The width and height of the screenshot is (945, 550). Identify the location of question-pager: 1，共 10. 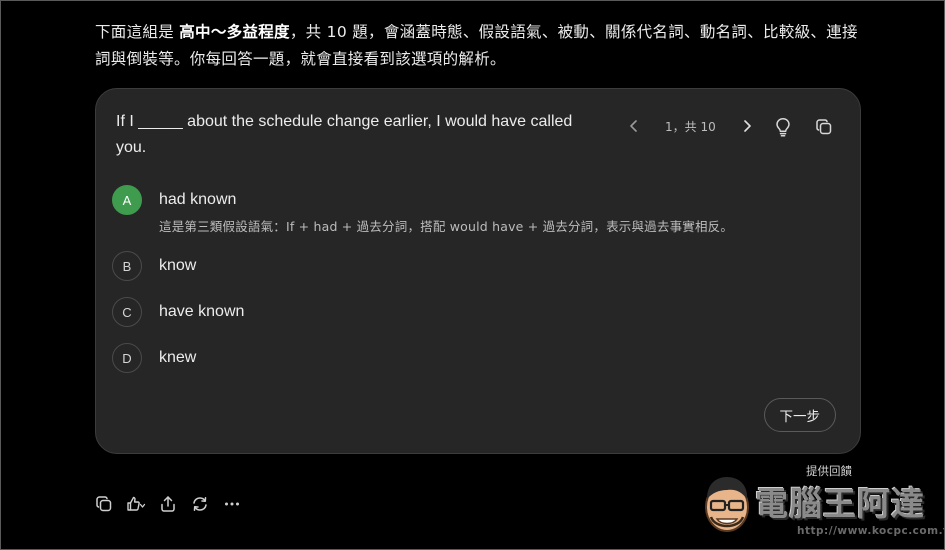
(690, 126).